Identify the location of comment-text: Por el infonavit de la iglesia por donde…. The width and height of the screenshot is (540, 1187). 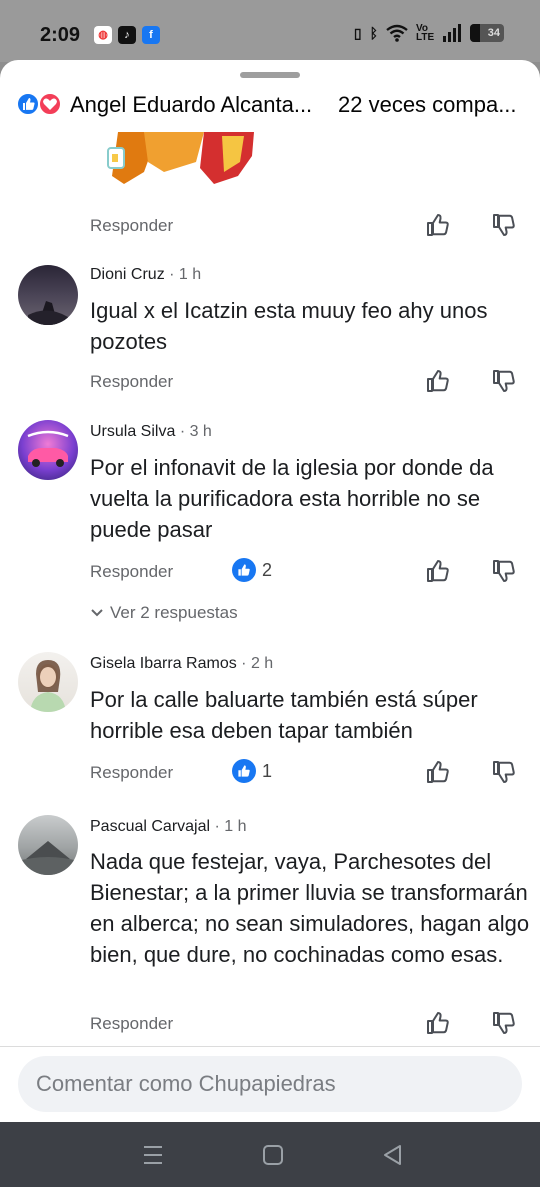
(292, 498).